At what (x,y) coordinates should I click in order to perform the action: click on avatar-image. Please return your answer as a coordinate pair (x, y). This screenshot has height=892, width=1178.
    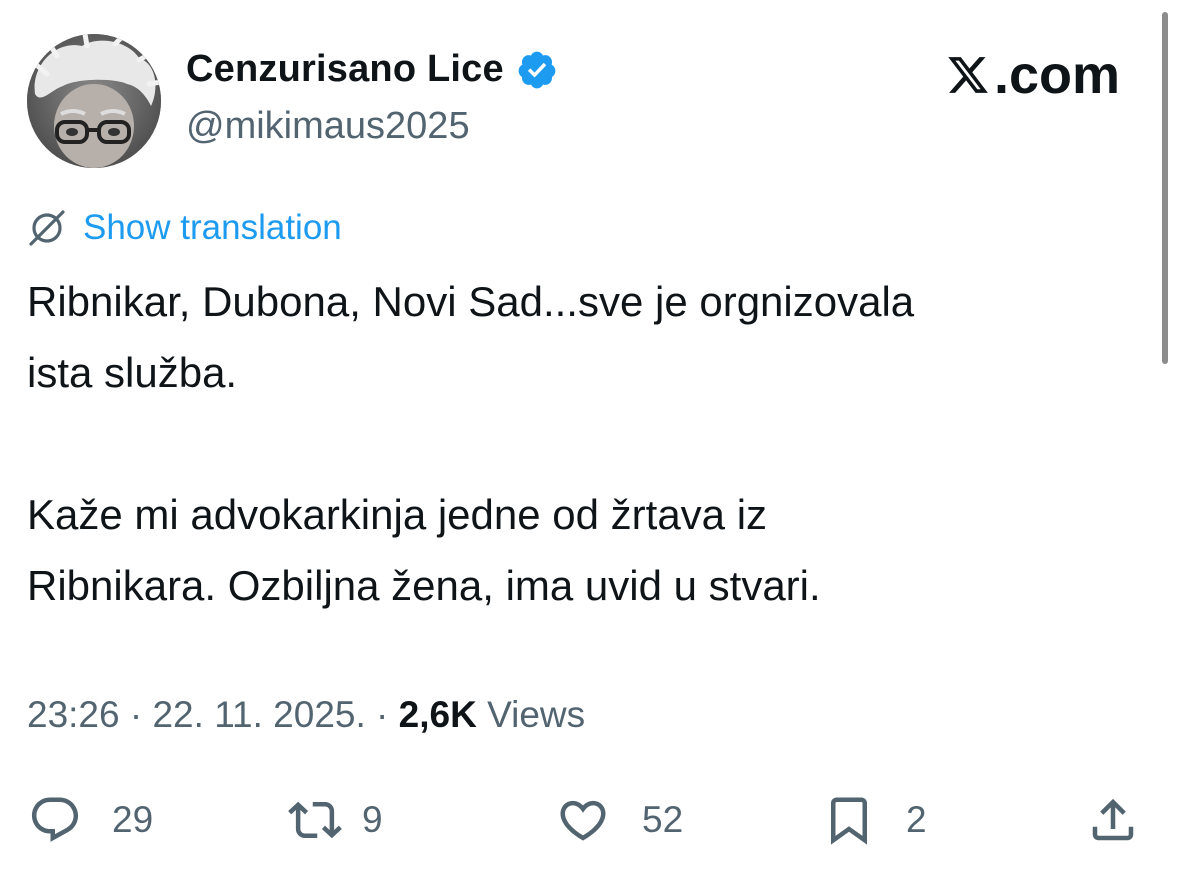
    Looking at the image, I should click on (94, 101).